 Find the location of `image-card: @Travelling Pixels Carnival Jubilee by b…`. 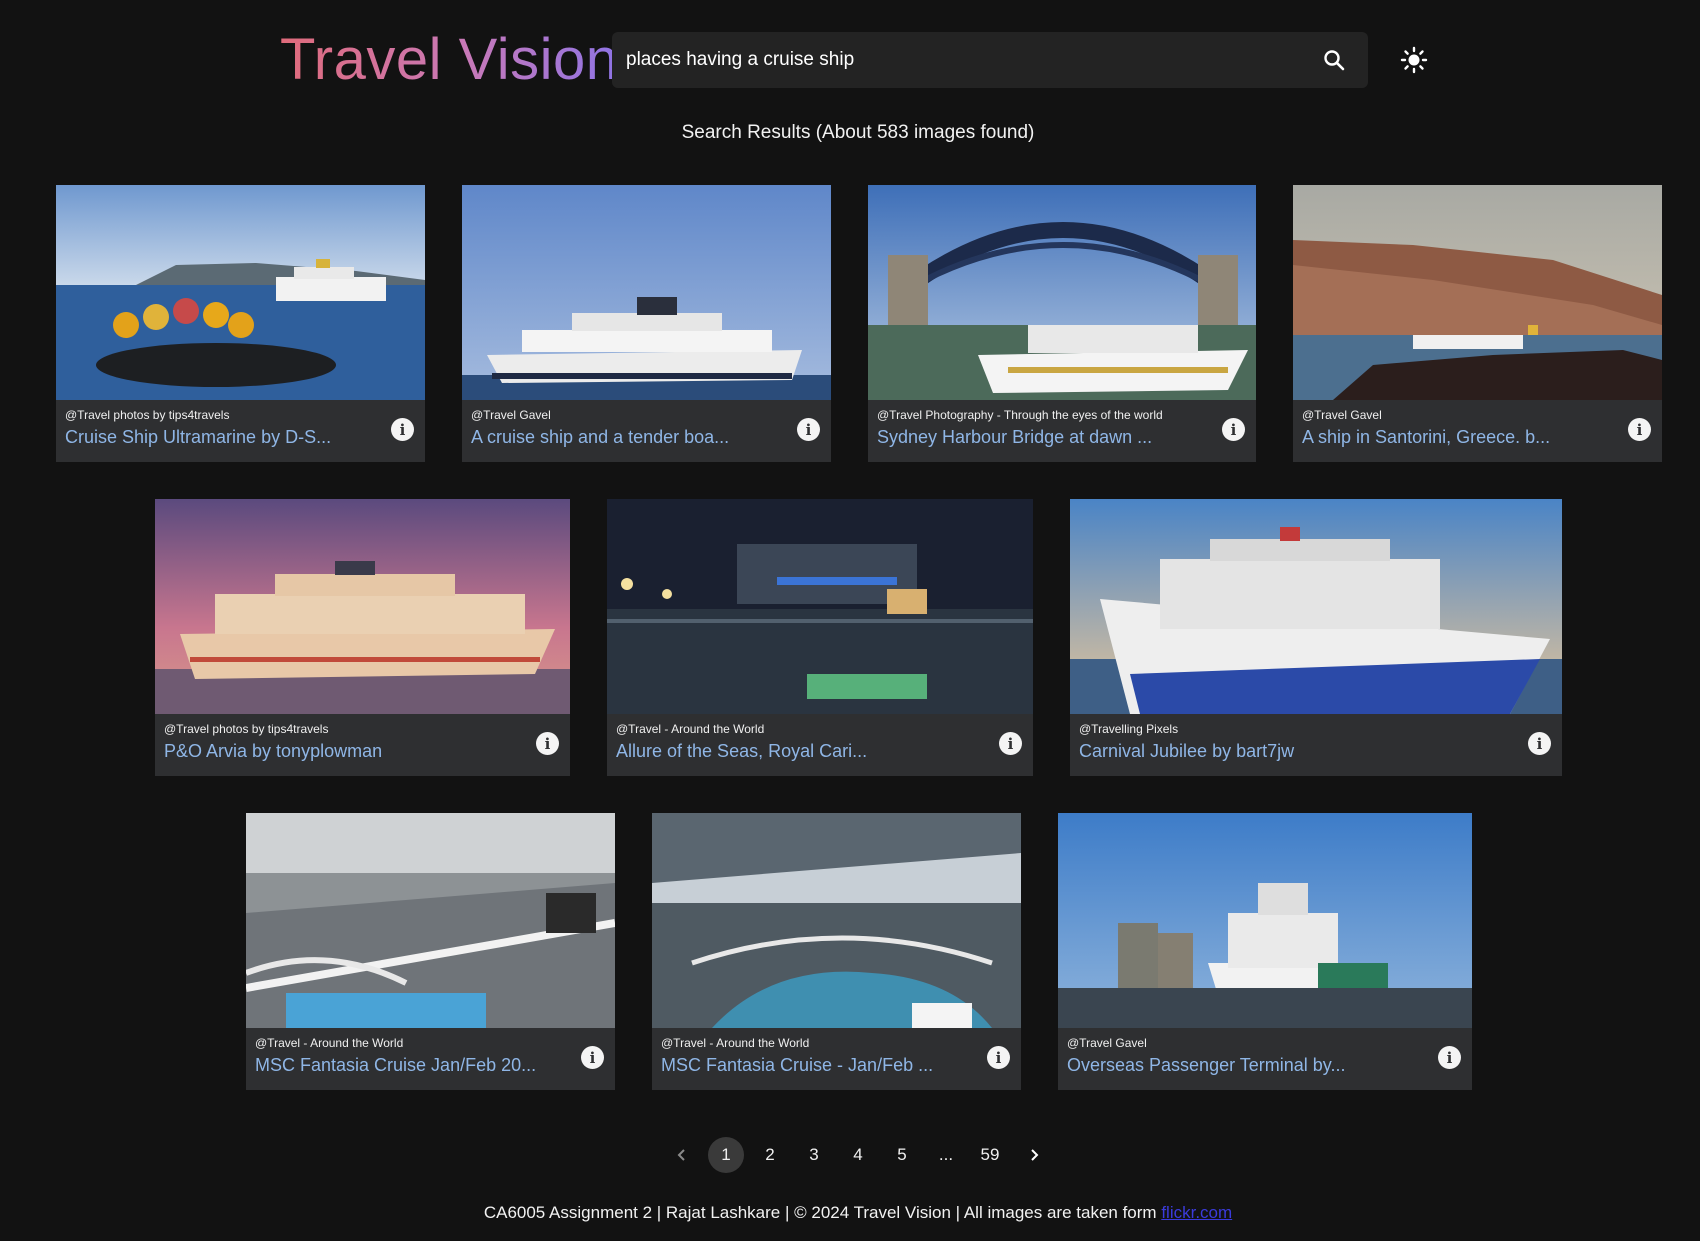

image-card: @Travelling Pixels Carnival Jubilee by b… is located at coordinates (1316, 637).